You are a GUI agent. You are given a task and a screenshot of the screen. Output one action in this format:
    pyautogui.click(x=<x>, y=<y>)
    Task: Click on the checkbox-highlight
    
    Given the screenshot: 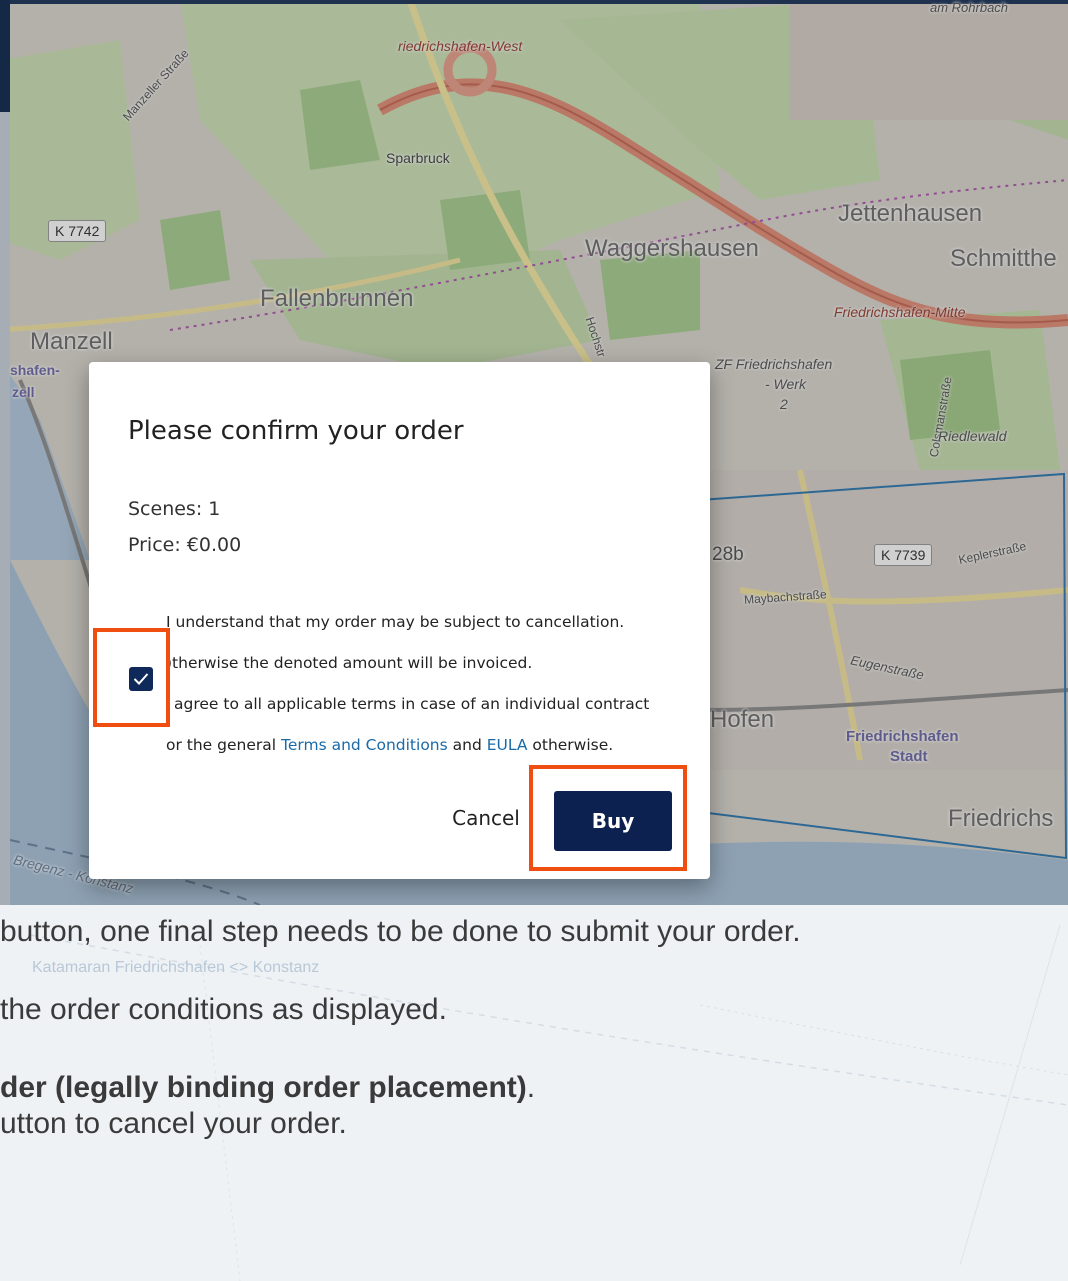 What is the action you would take?
    pyautogui.click(x=131, y=677)
    